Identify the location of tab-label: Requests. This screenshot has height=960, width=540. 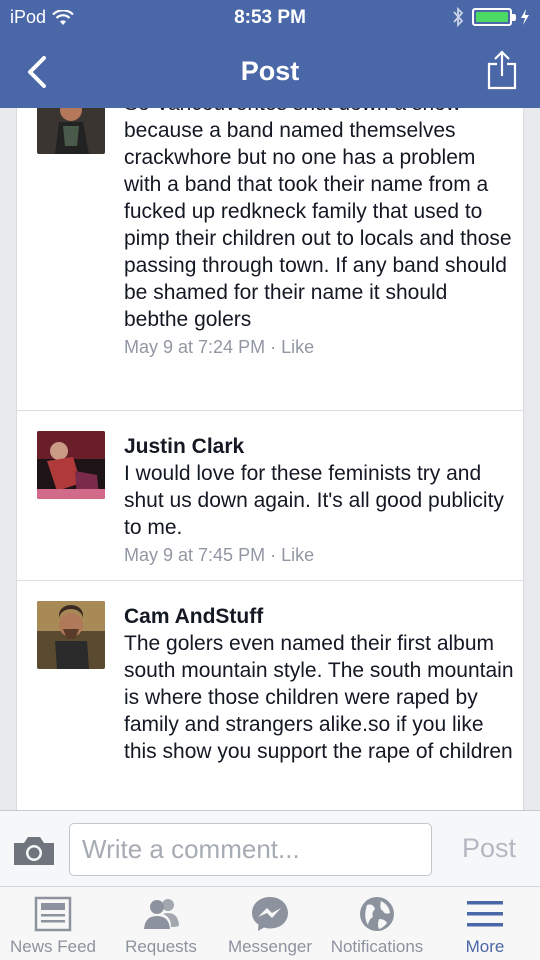
(161, 946).